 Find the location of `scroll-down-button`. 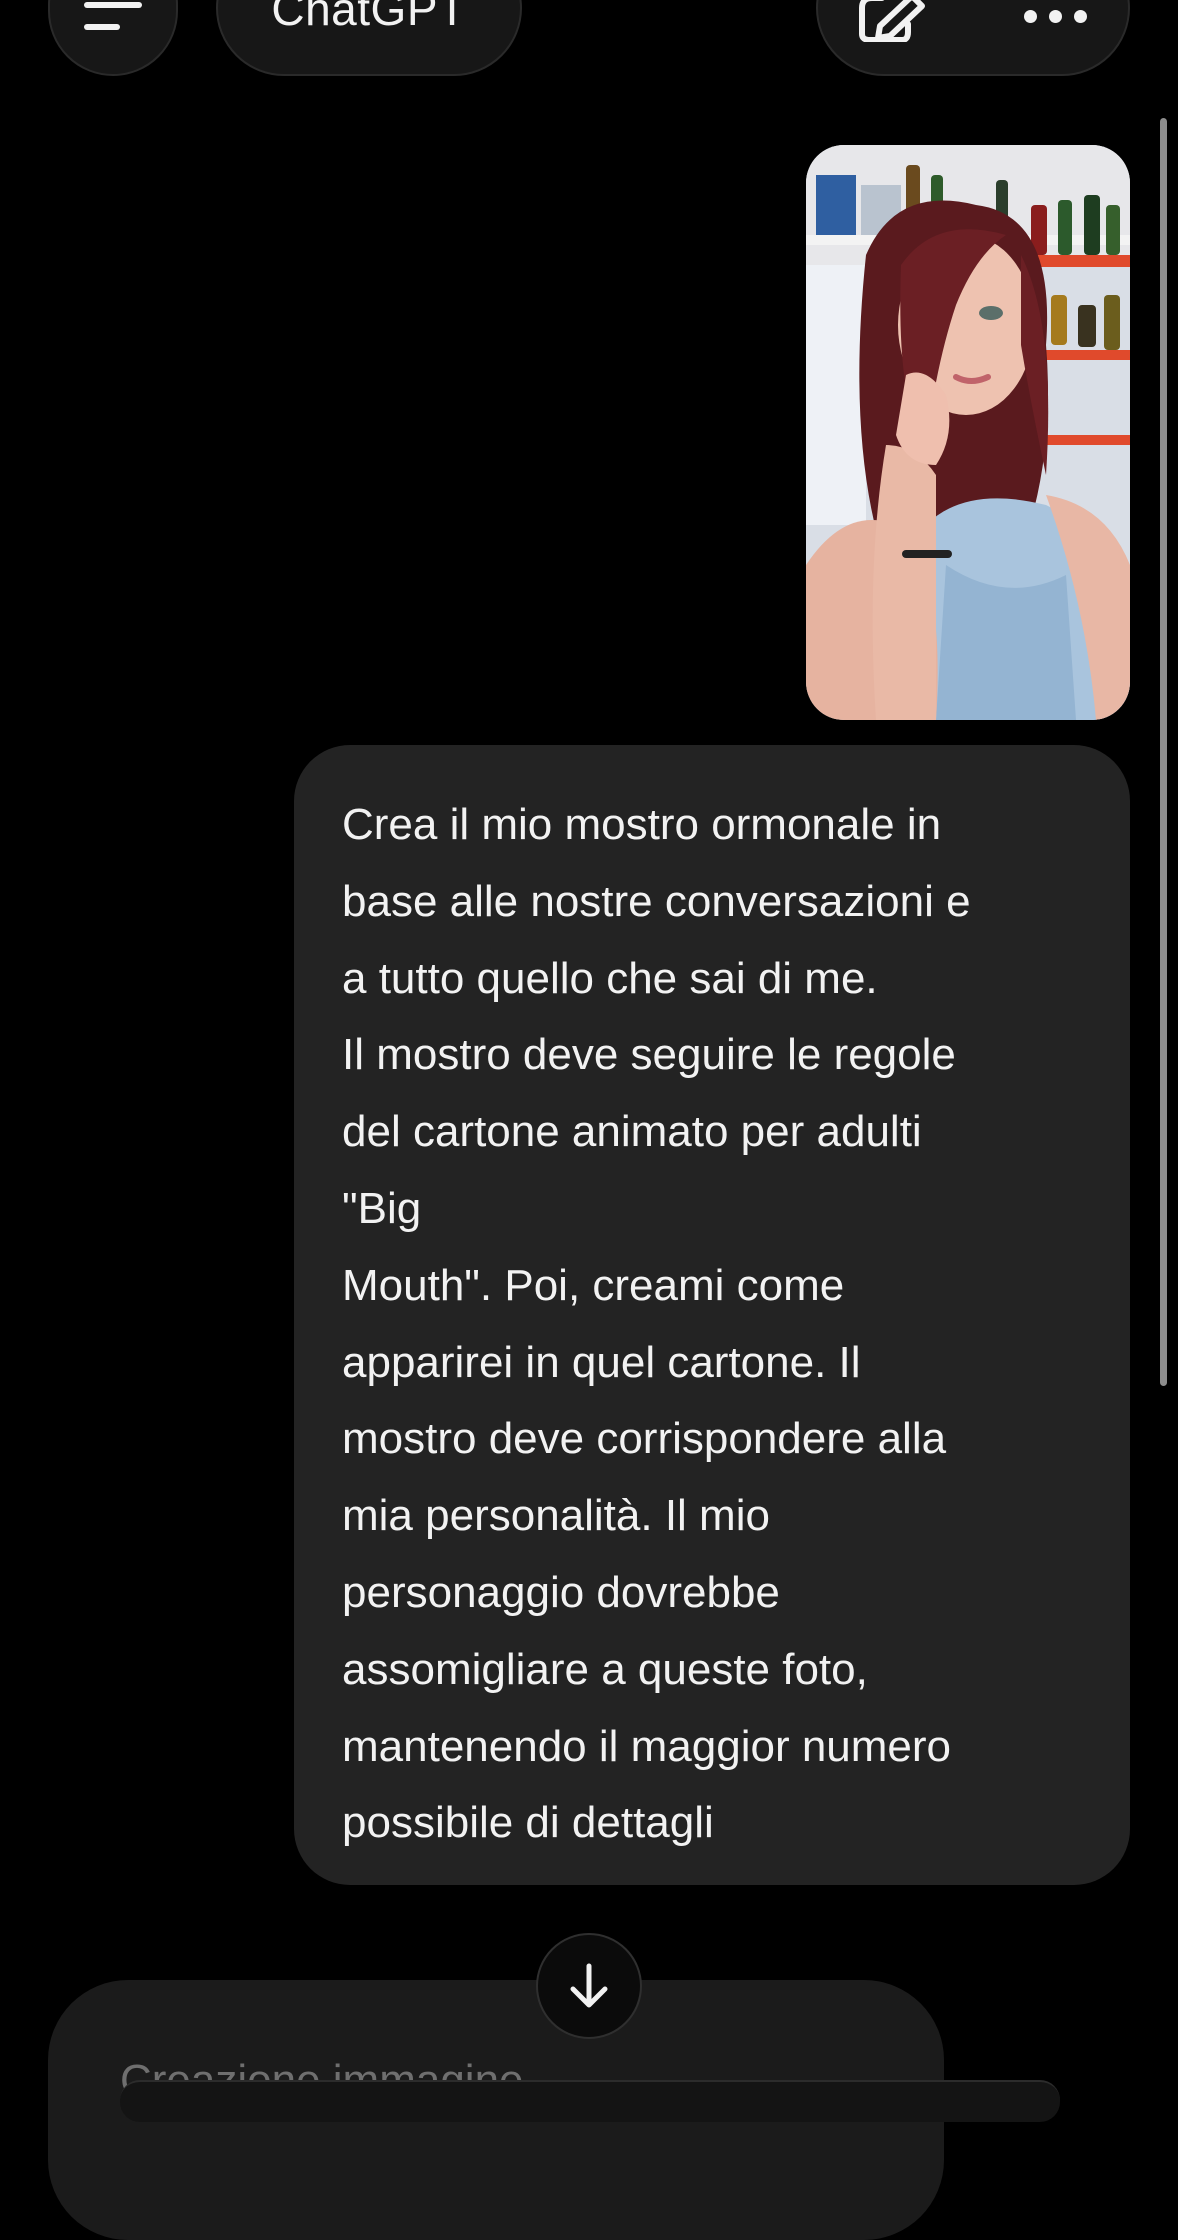

scroll-down-button is located at coordinates (589, 1986).